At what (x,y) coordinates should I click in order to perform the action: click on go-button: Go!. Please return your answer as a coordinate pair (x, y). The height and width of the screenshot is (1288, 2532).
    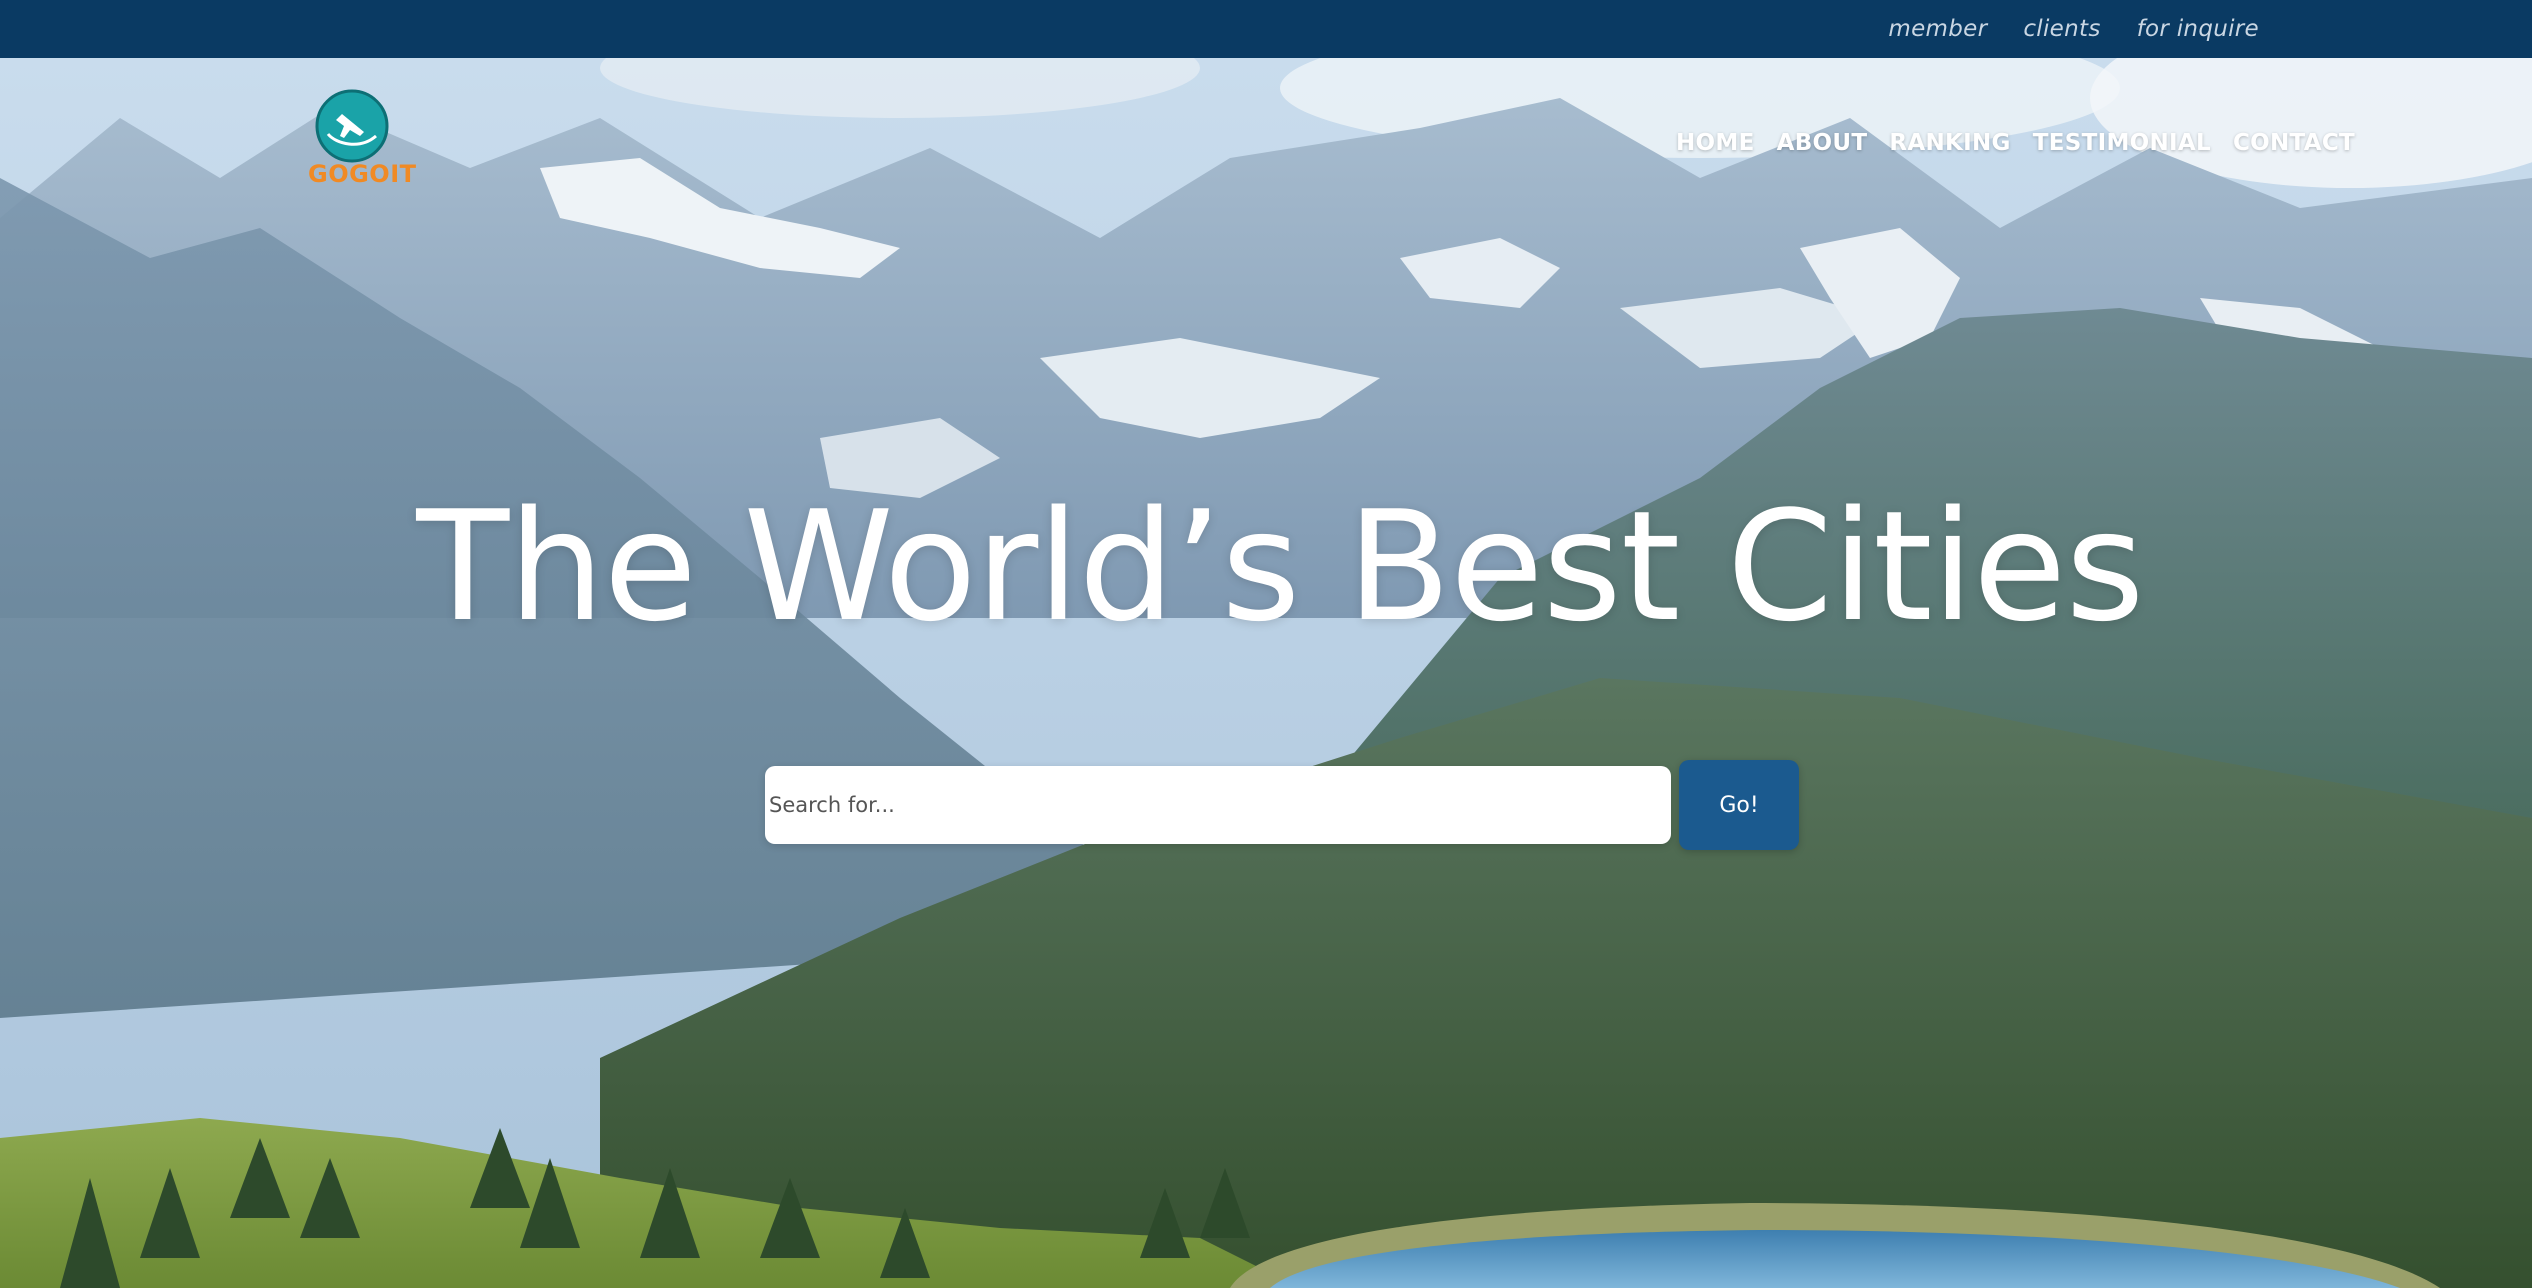
    Looking at the image, I should click on (1739, 805).